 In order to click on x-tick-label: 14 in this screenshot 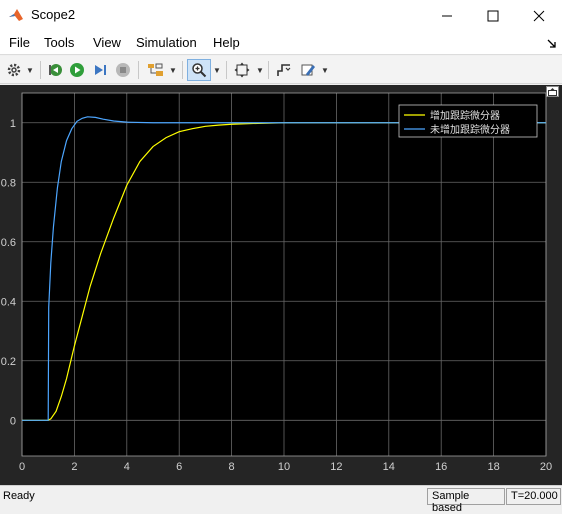, I will do `click(389, 467)`.